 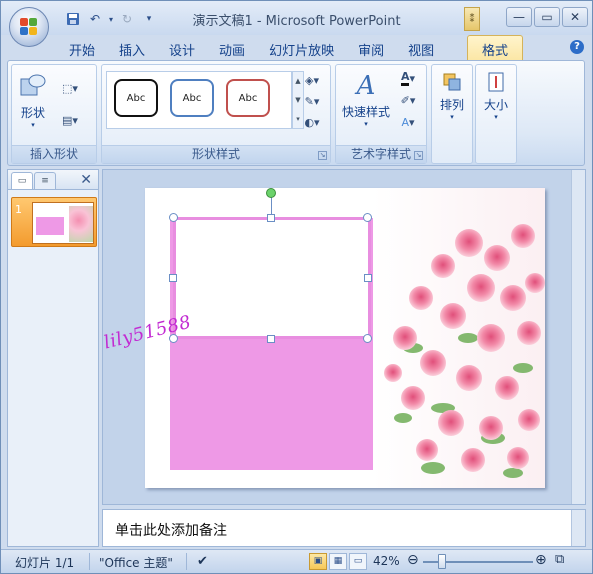 I want to click on shapes-button-label: 形状, so click(x=32, y=113).